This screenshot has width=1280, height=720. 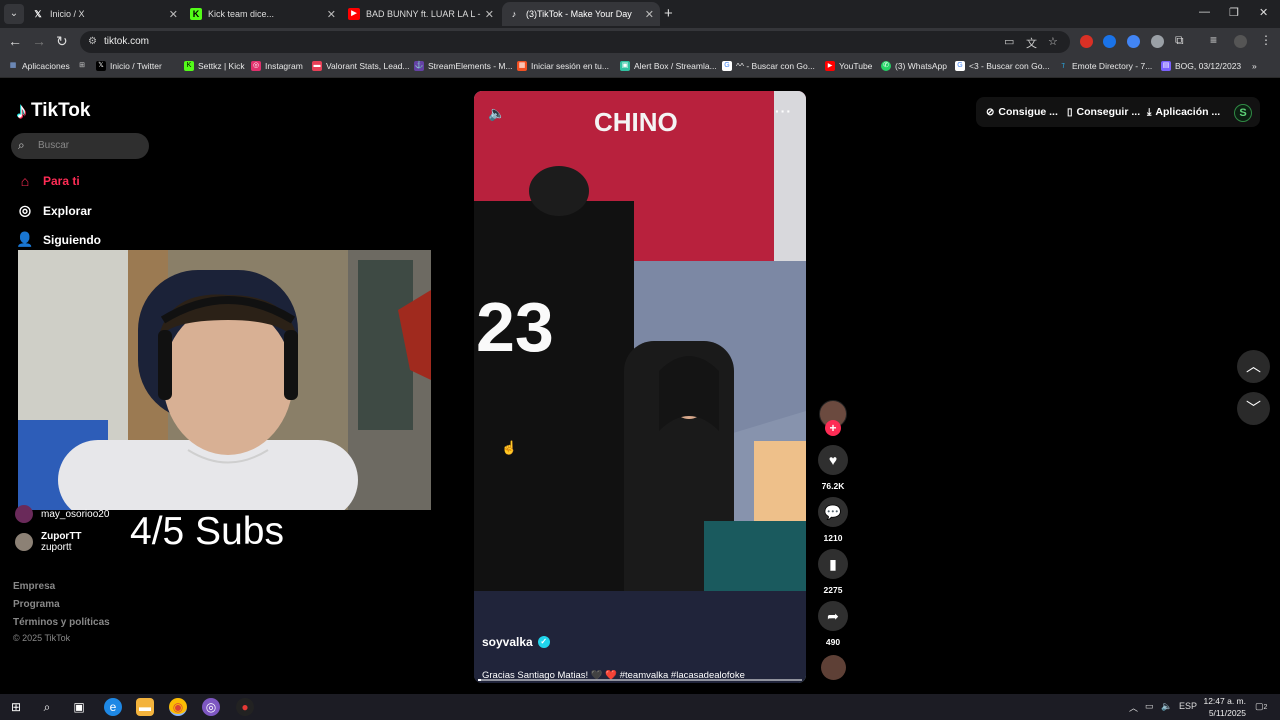 I want to click on share-button: ➦, so click(x=833, y=616).